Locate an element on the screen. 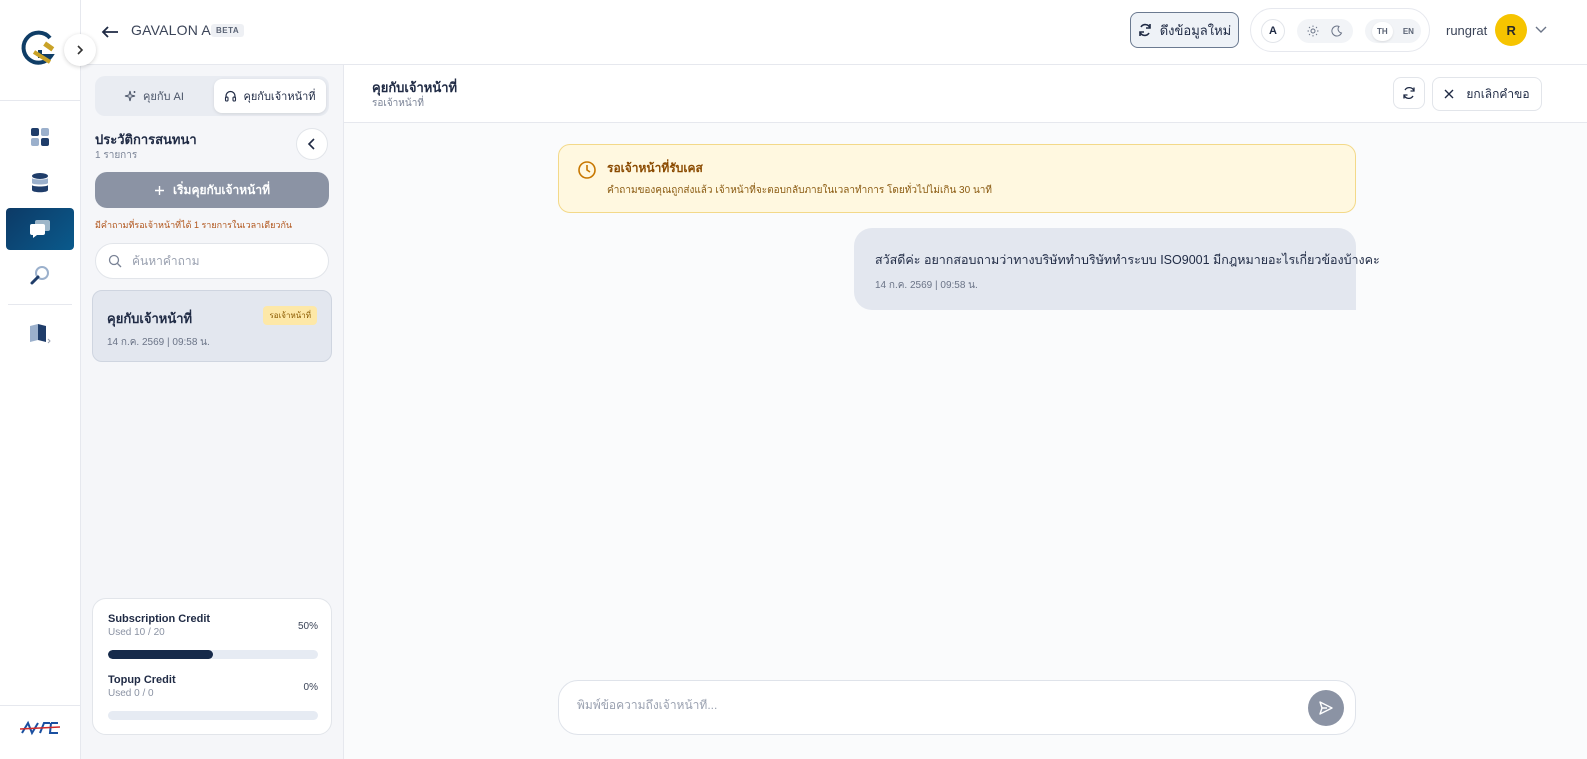 This screenshot has height=759, width=1587. moon-icon is located at coordinates (1337, 31).